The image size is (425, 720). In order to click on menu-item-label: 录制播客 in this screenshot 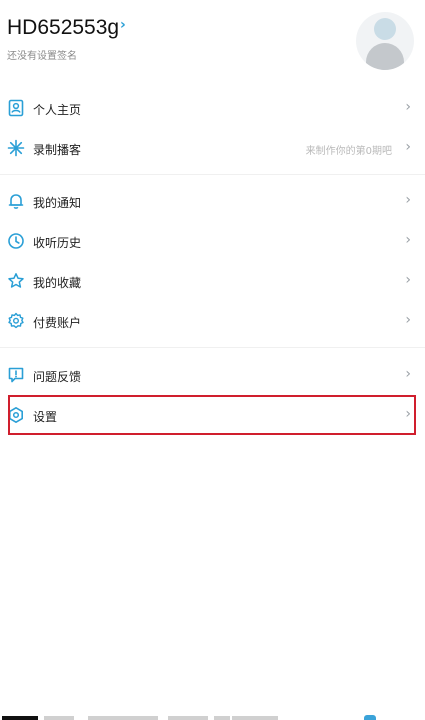, I will do `click(57, 150)`.